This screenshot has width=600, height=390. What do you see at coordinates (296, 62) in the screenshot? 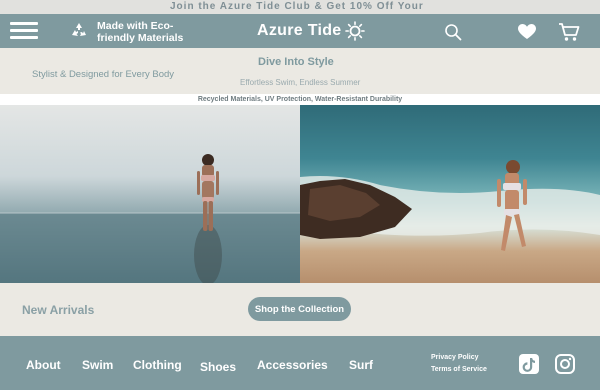
I see `hero-title: Dive Into Style` at bounding box center [296, 62].